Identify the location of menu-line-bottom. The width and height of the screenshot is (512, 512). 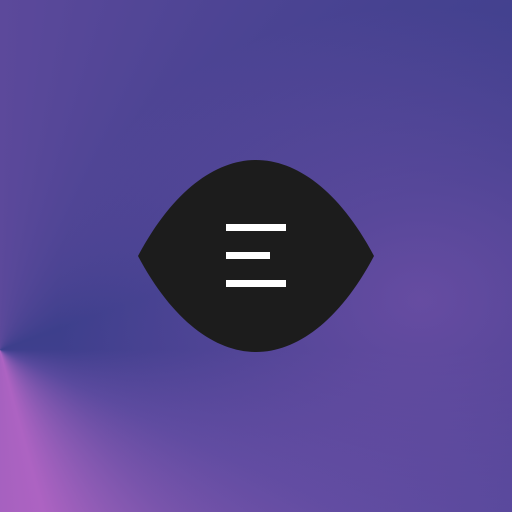
(256, 283).